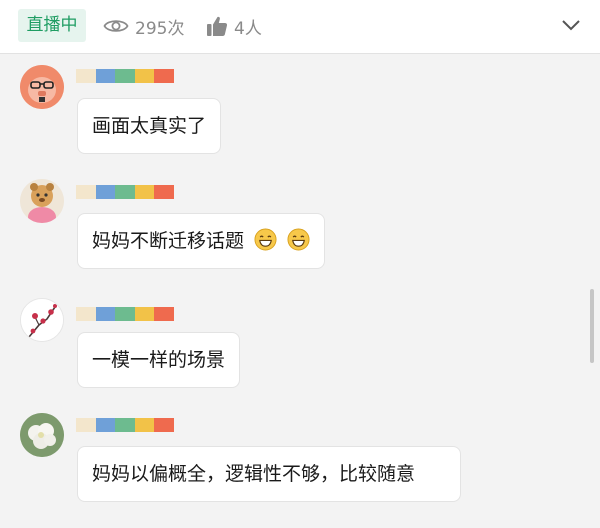  What do you see at coordinates (160, 28) in the screenshot?
I see `view-count-text: 295次` at bounding box center [160, 28].